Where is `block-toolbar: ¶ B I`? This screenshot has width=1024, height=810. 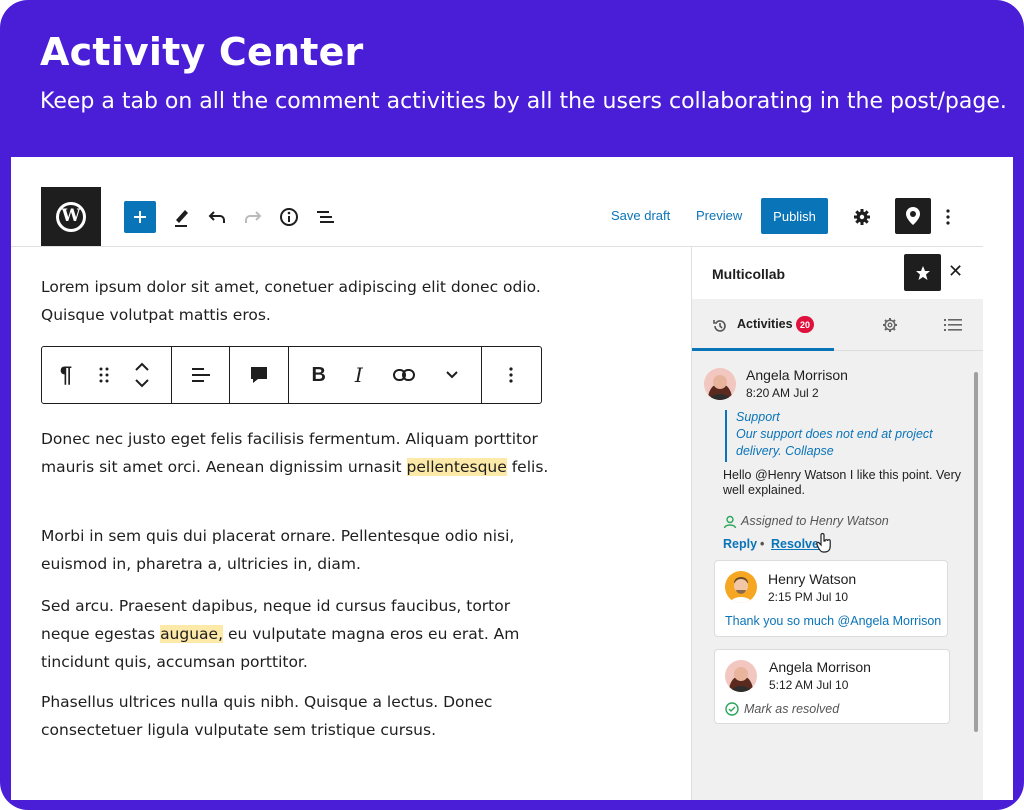
block-toolbar: ¶ B I is located at coordinates (291, 375).